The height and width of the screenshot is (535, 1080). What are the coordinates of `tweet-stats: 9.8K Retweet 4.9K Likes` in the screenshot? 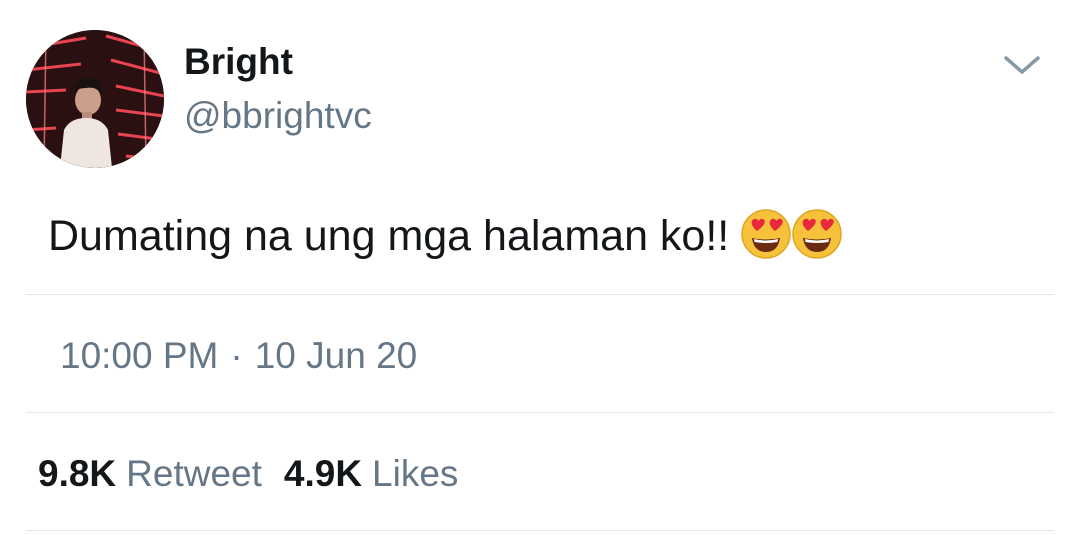 It's located at (248, 474).